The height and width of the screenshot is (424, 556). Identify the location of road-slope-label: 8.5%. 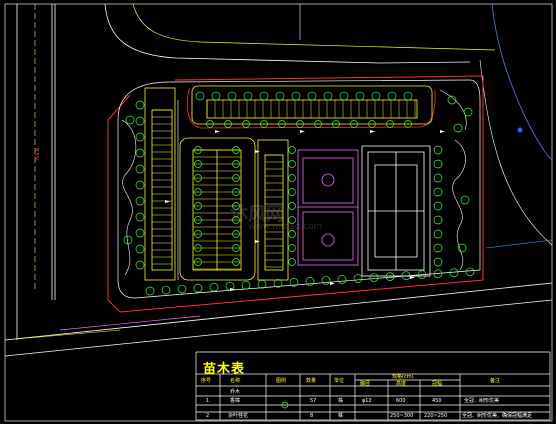
(36, 154).